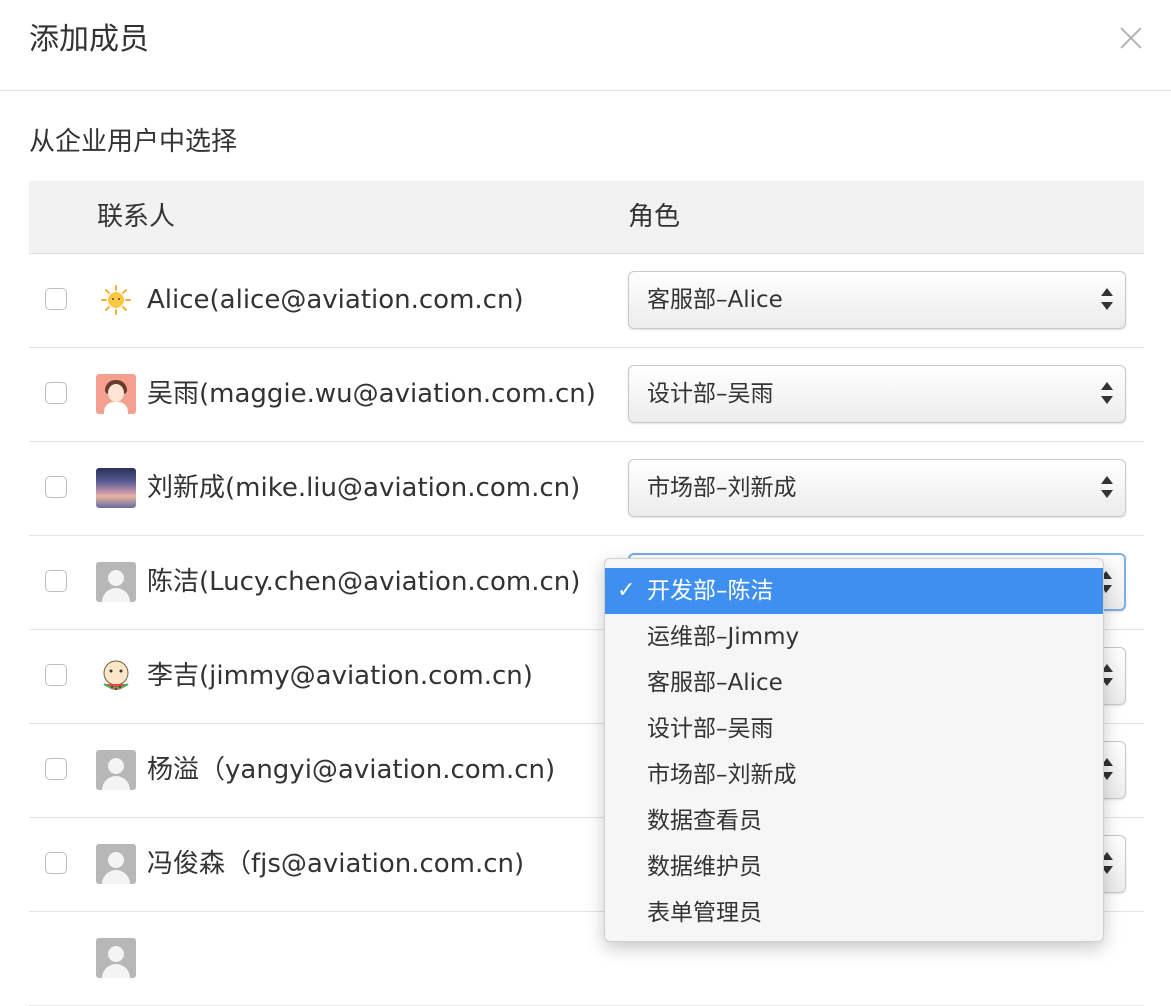  I want to click on contact-name: 刘新成(mike.liu@aviation.com.cn), so click(364, 488).